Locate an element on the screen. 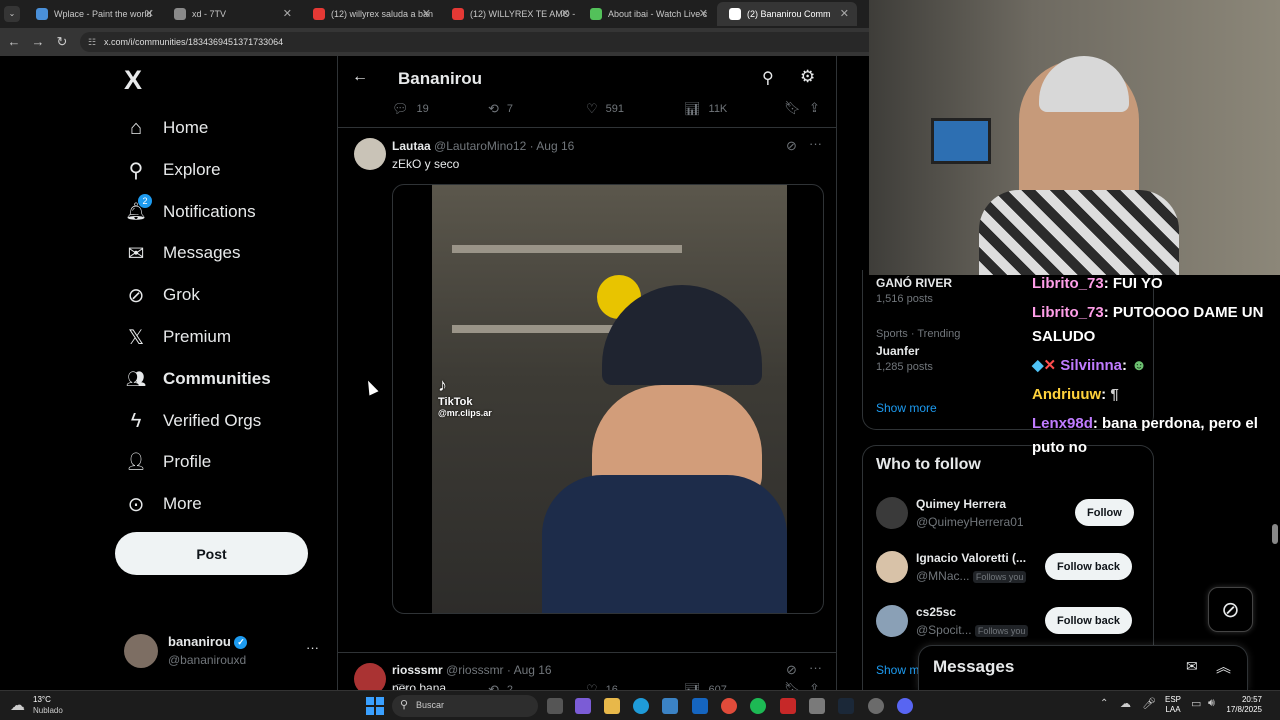 The height and width of the screenshot is (720, 1280). clock: 20:57 17/8/2025 is located at coordinates (1242, 705).